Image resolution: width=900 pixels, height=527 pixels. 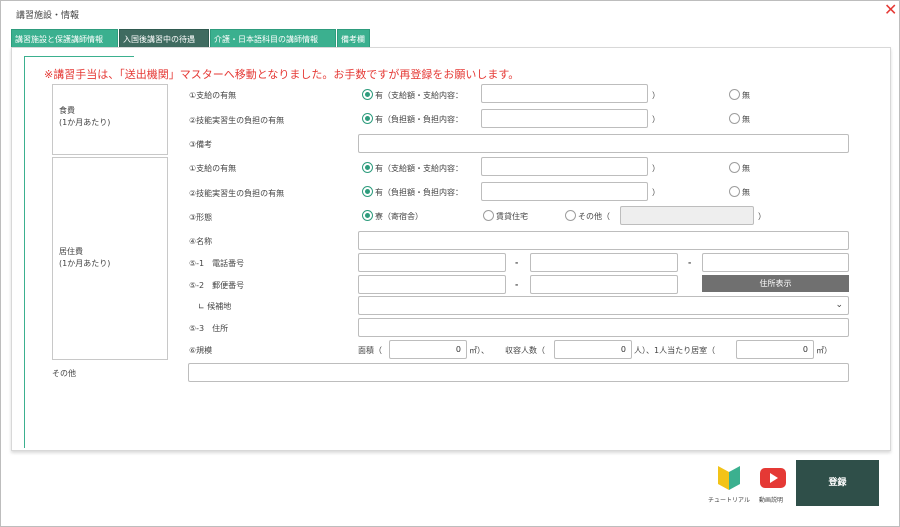 What do you see at coordinates (771, 499) in the screenshot?
I see `video-label: 動画説明` at bounding box center [771, 499].